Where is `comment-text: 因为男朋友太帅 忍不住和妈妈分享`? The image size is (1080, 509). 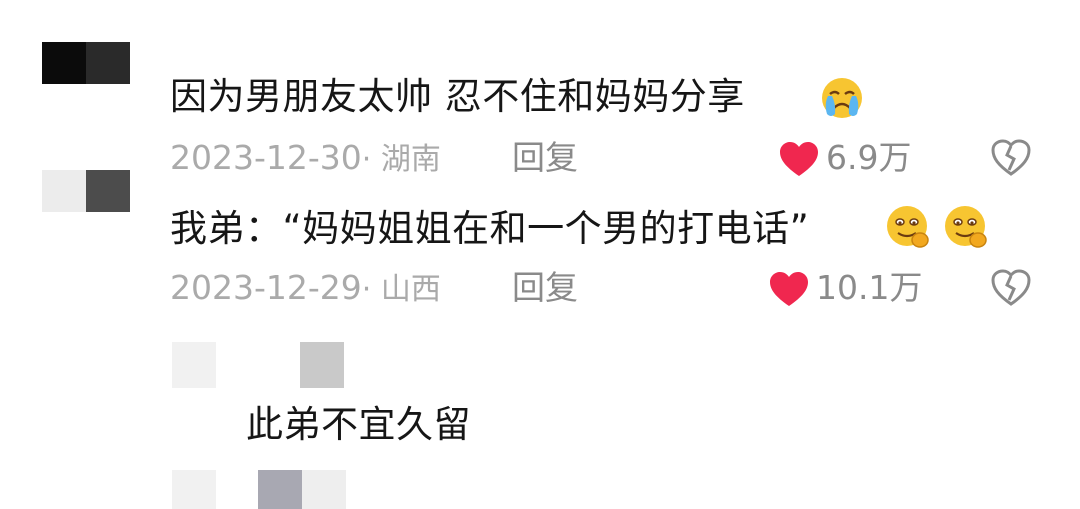
comment-text: 因为男朋友太帅 忍不住和妈妈分享 is located at coordinates (457, 96).